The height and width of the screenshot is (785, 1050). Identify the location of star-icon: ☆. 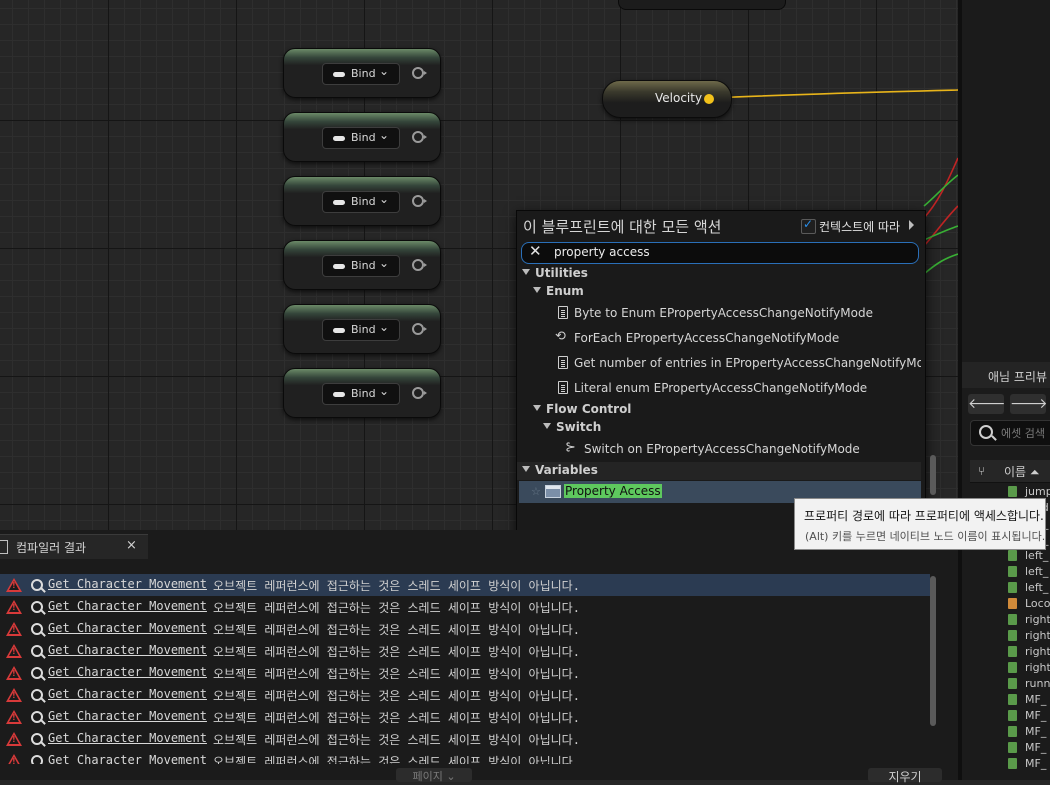
(536, 491).